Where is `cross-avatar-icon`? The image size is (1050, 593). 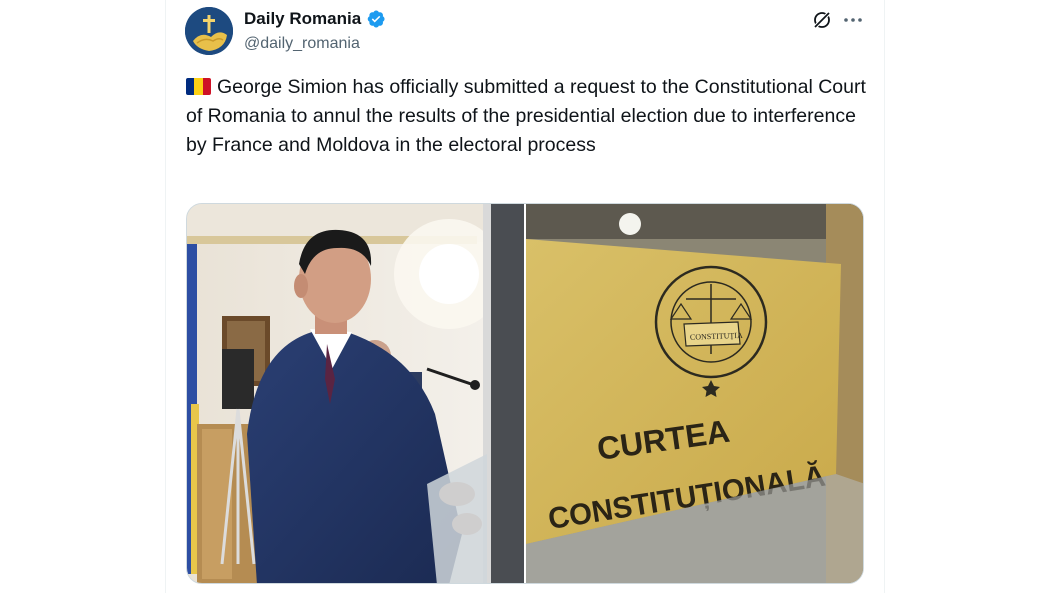
cross-avatar-icon is located at coordinates (209, 31).